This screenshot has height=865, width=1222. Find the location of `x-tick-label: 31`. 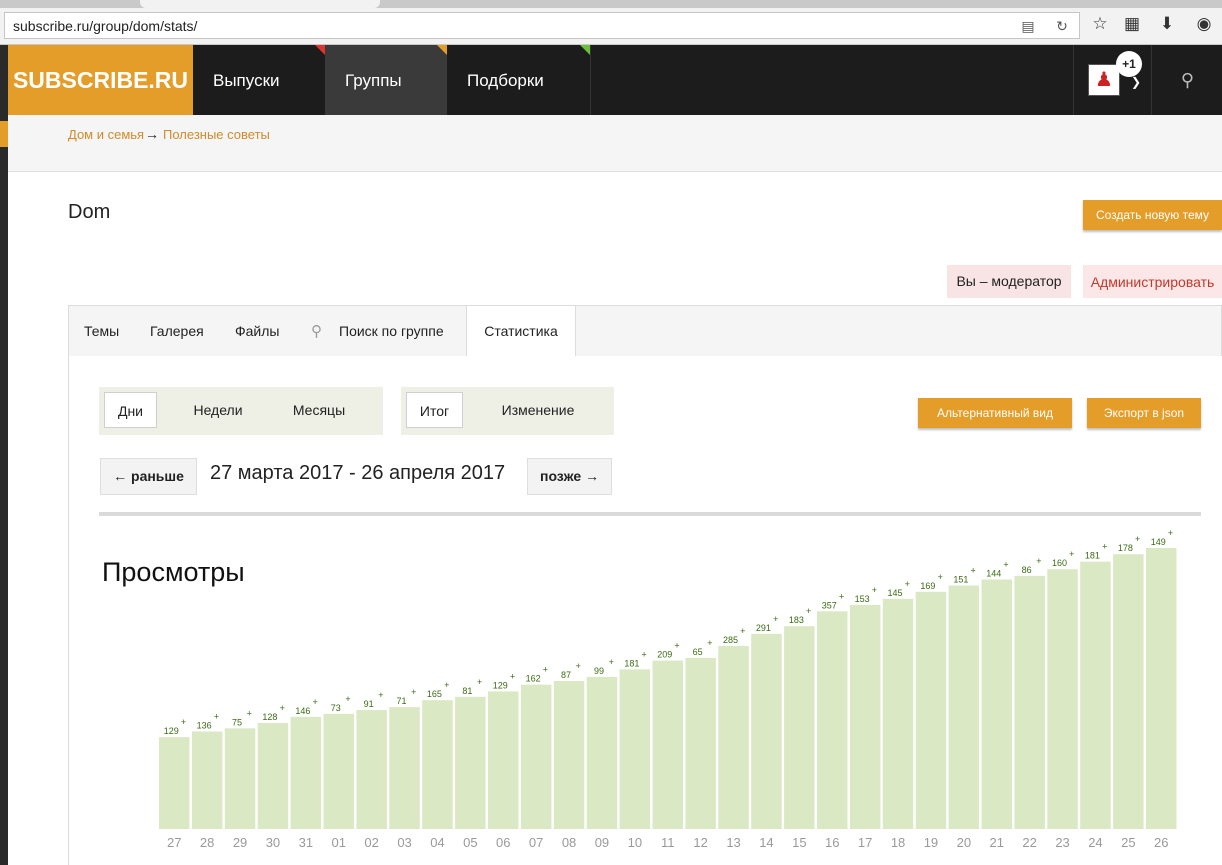

x-tick-label: 31 is located at coordinates (306, 842).